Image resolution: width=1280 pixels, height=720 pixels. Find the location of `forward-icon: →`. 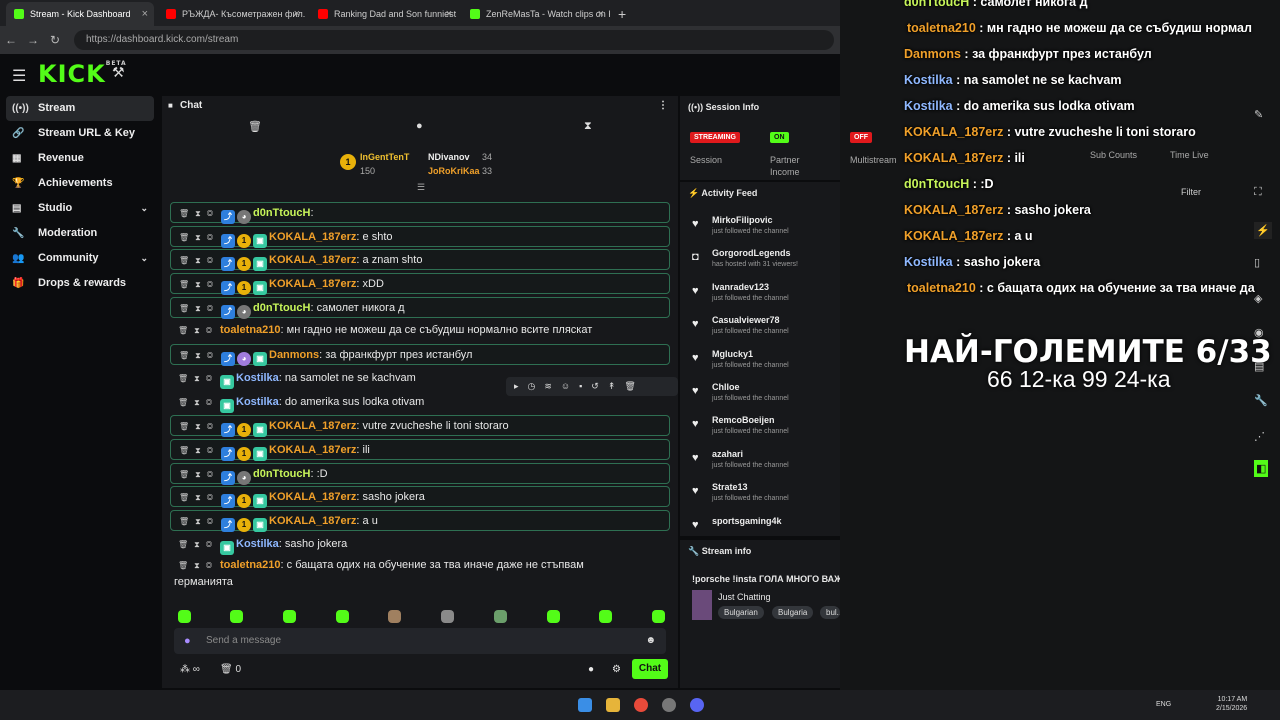

forward-icon: → is located at coordinates (33, 40).